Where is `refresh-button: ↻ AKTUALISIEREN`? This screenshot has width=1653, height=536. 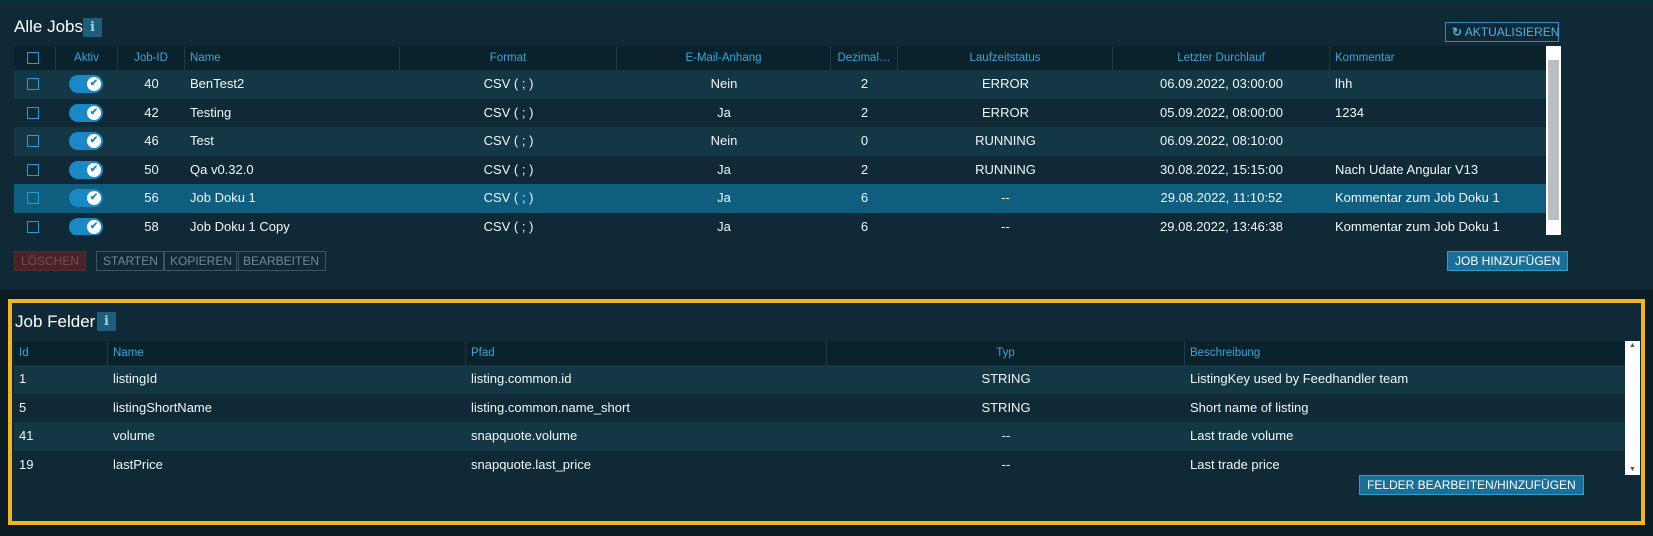 refresh-button: ↻ AKTUALISIEREN is located at coordinates (1502, 32).